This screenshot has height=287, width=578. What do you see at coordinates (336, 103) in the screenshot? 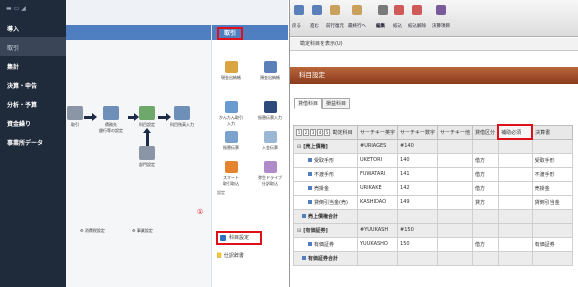
I see `tab-soneki: 損益科目` at bounding box center [336, 103].